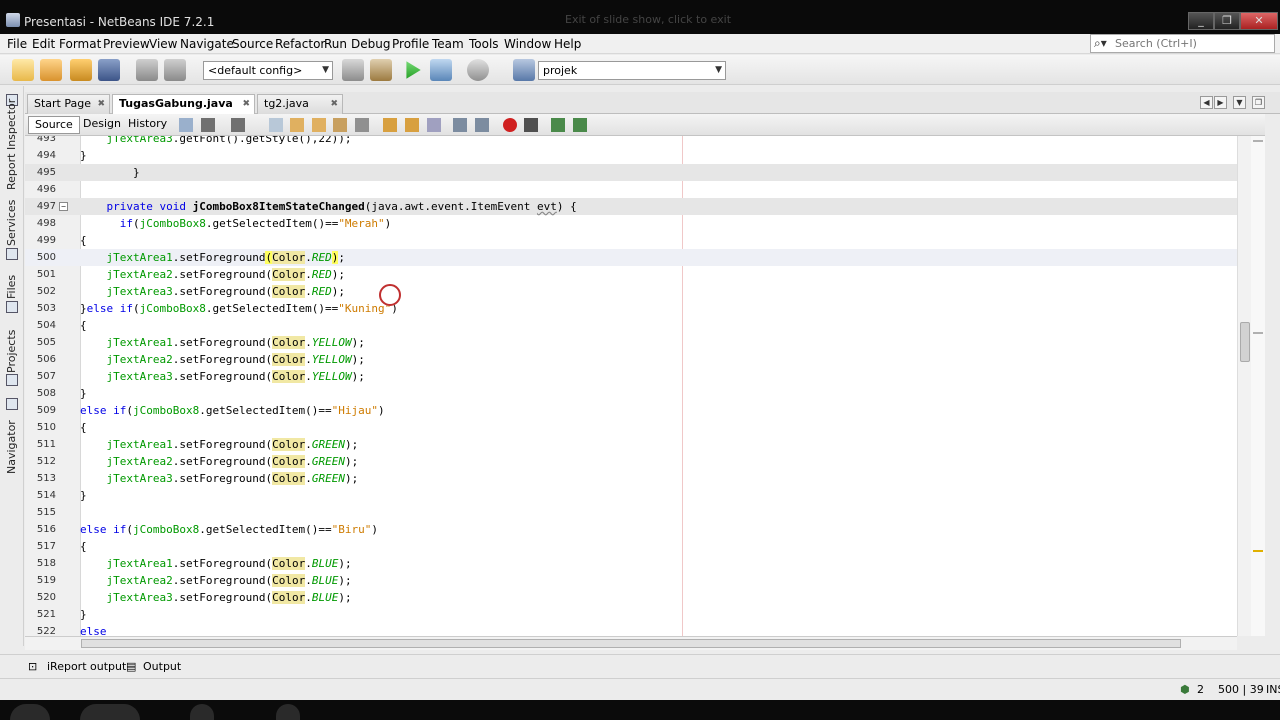  What do you see at coordinates (484, 44) in the screenshot?
I see `menu-tools: Tools` at bounding box center [484, 44].